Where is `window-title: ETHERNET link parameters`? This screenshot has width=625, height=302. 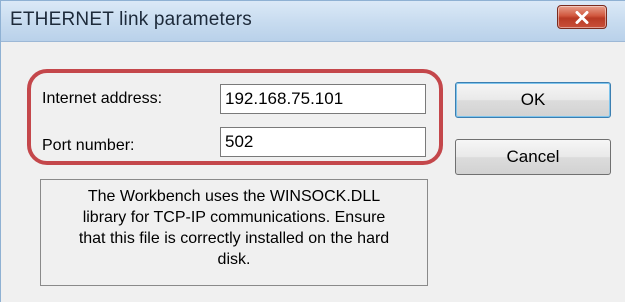
window-title: ETHERNET link parameters is located at coordinates (131, 19).